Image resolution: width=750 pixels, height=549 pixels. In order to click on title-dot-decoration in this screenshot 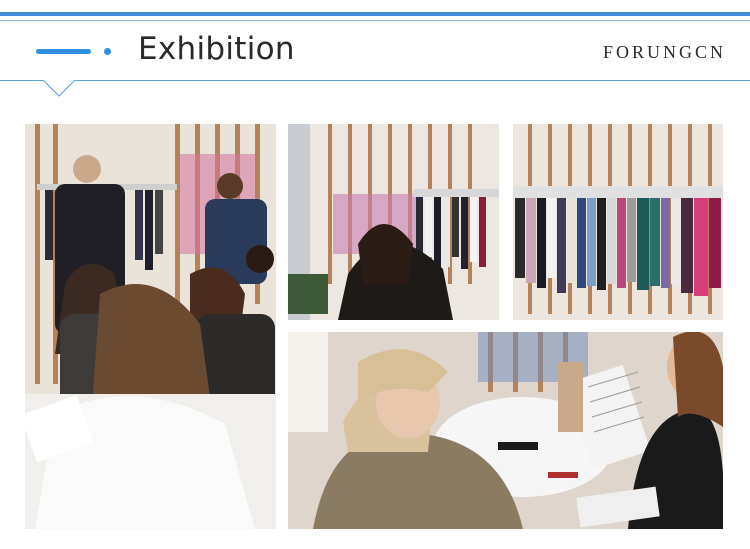, I will do `click(107, 51)`.